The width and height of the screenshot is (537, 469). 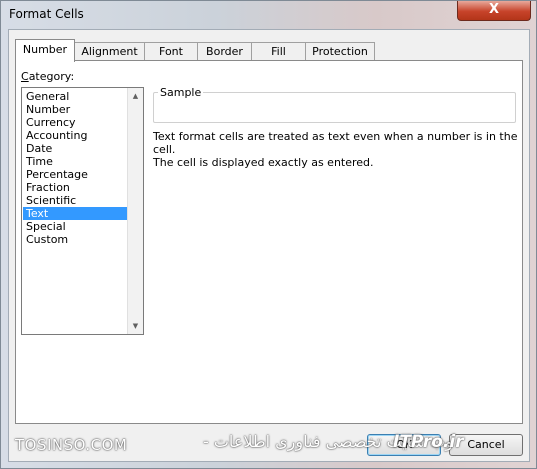 I want to click on sample-label: Sample, so click(x=181, y=92).